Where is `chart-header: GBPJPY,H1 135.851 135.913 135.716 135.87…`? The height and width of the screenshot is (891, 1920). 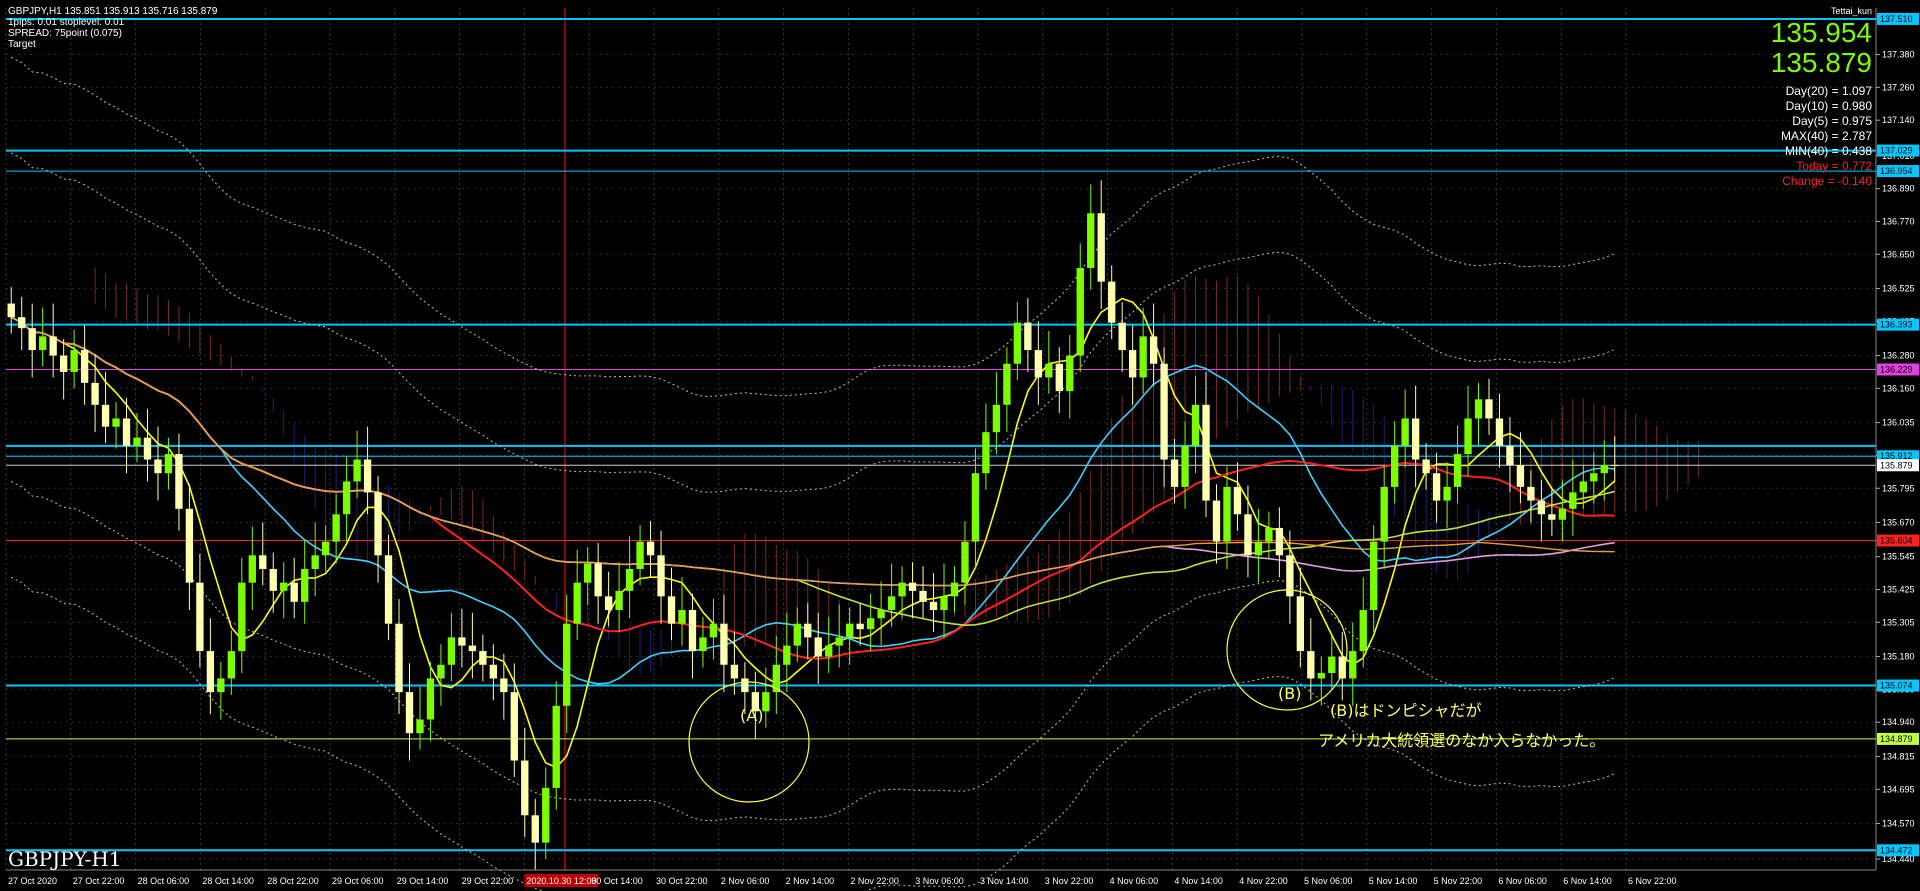
chart-header: GBPJPY,H1 135.851 135.913 135.716 135.87… is located at coordinates (112, 28).